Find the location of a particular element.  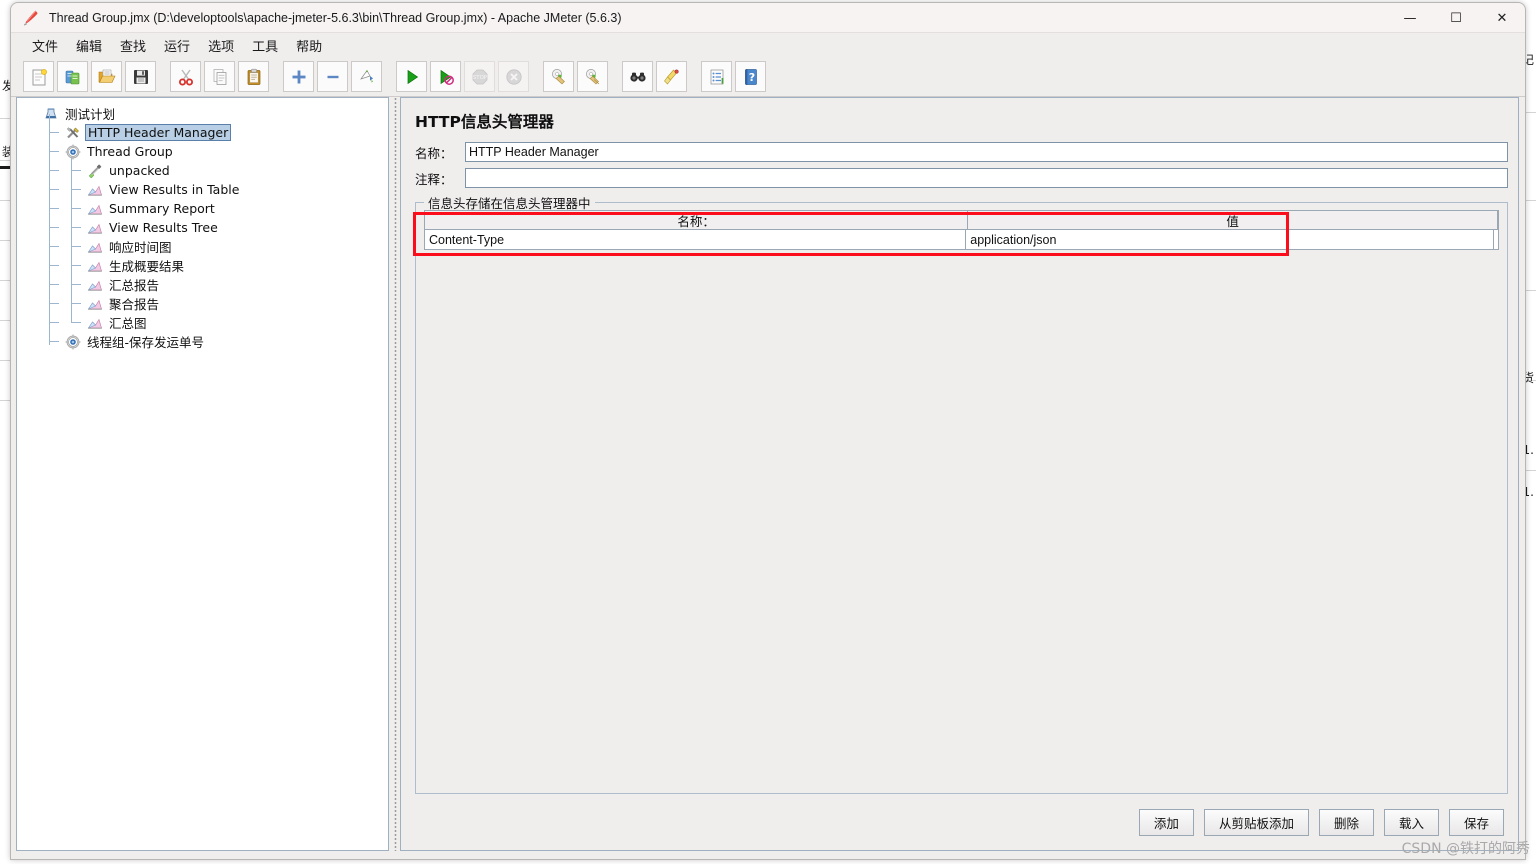

close-button: ✕ is located at coordinates (1502, 18).